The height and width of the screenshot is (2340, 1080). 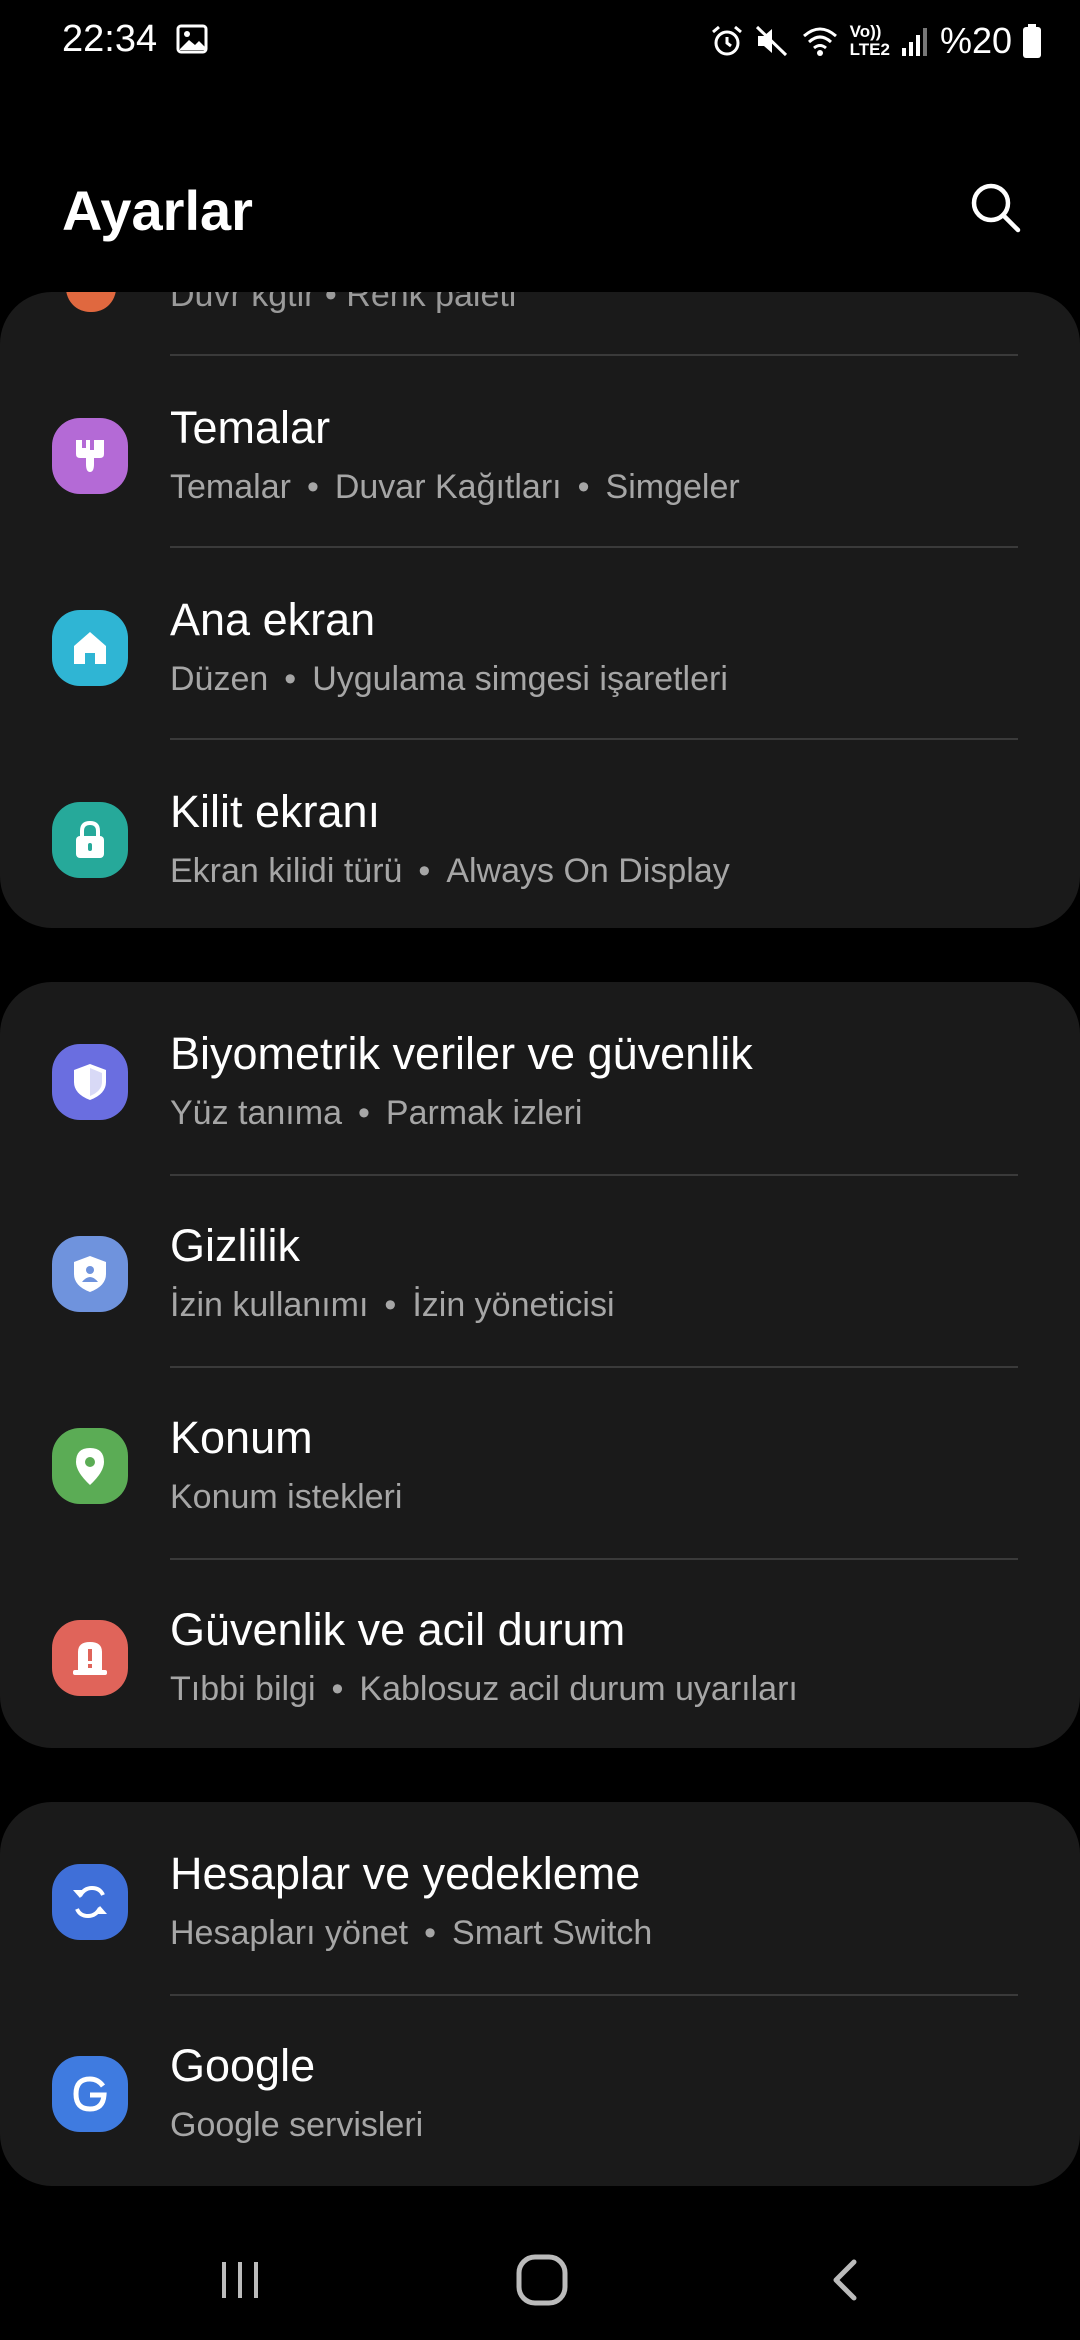 What do you see at coordinates (869, 49) in the screenshot?
I see `lte-label: LTE2` at bounding box center [869, 49].